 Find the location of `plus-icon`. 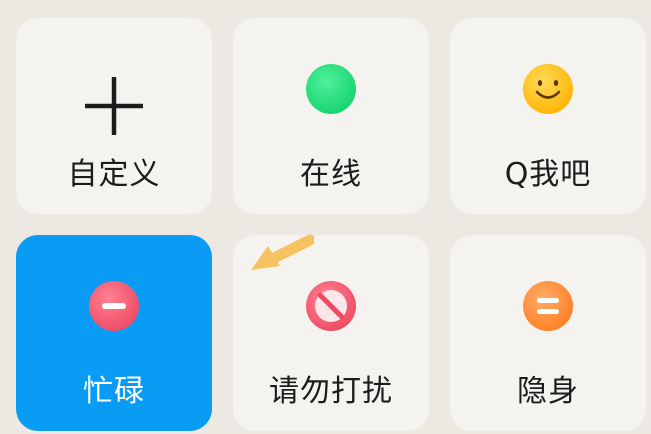

plus-icon is located at coordinates (114, 106).